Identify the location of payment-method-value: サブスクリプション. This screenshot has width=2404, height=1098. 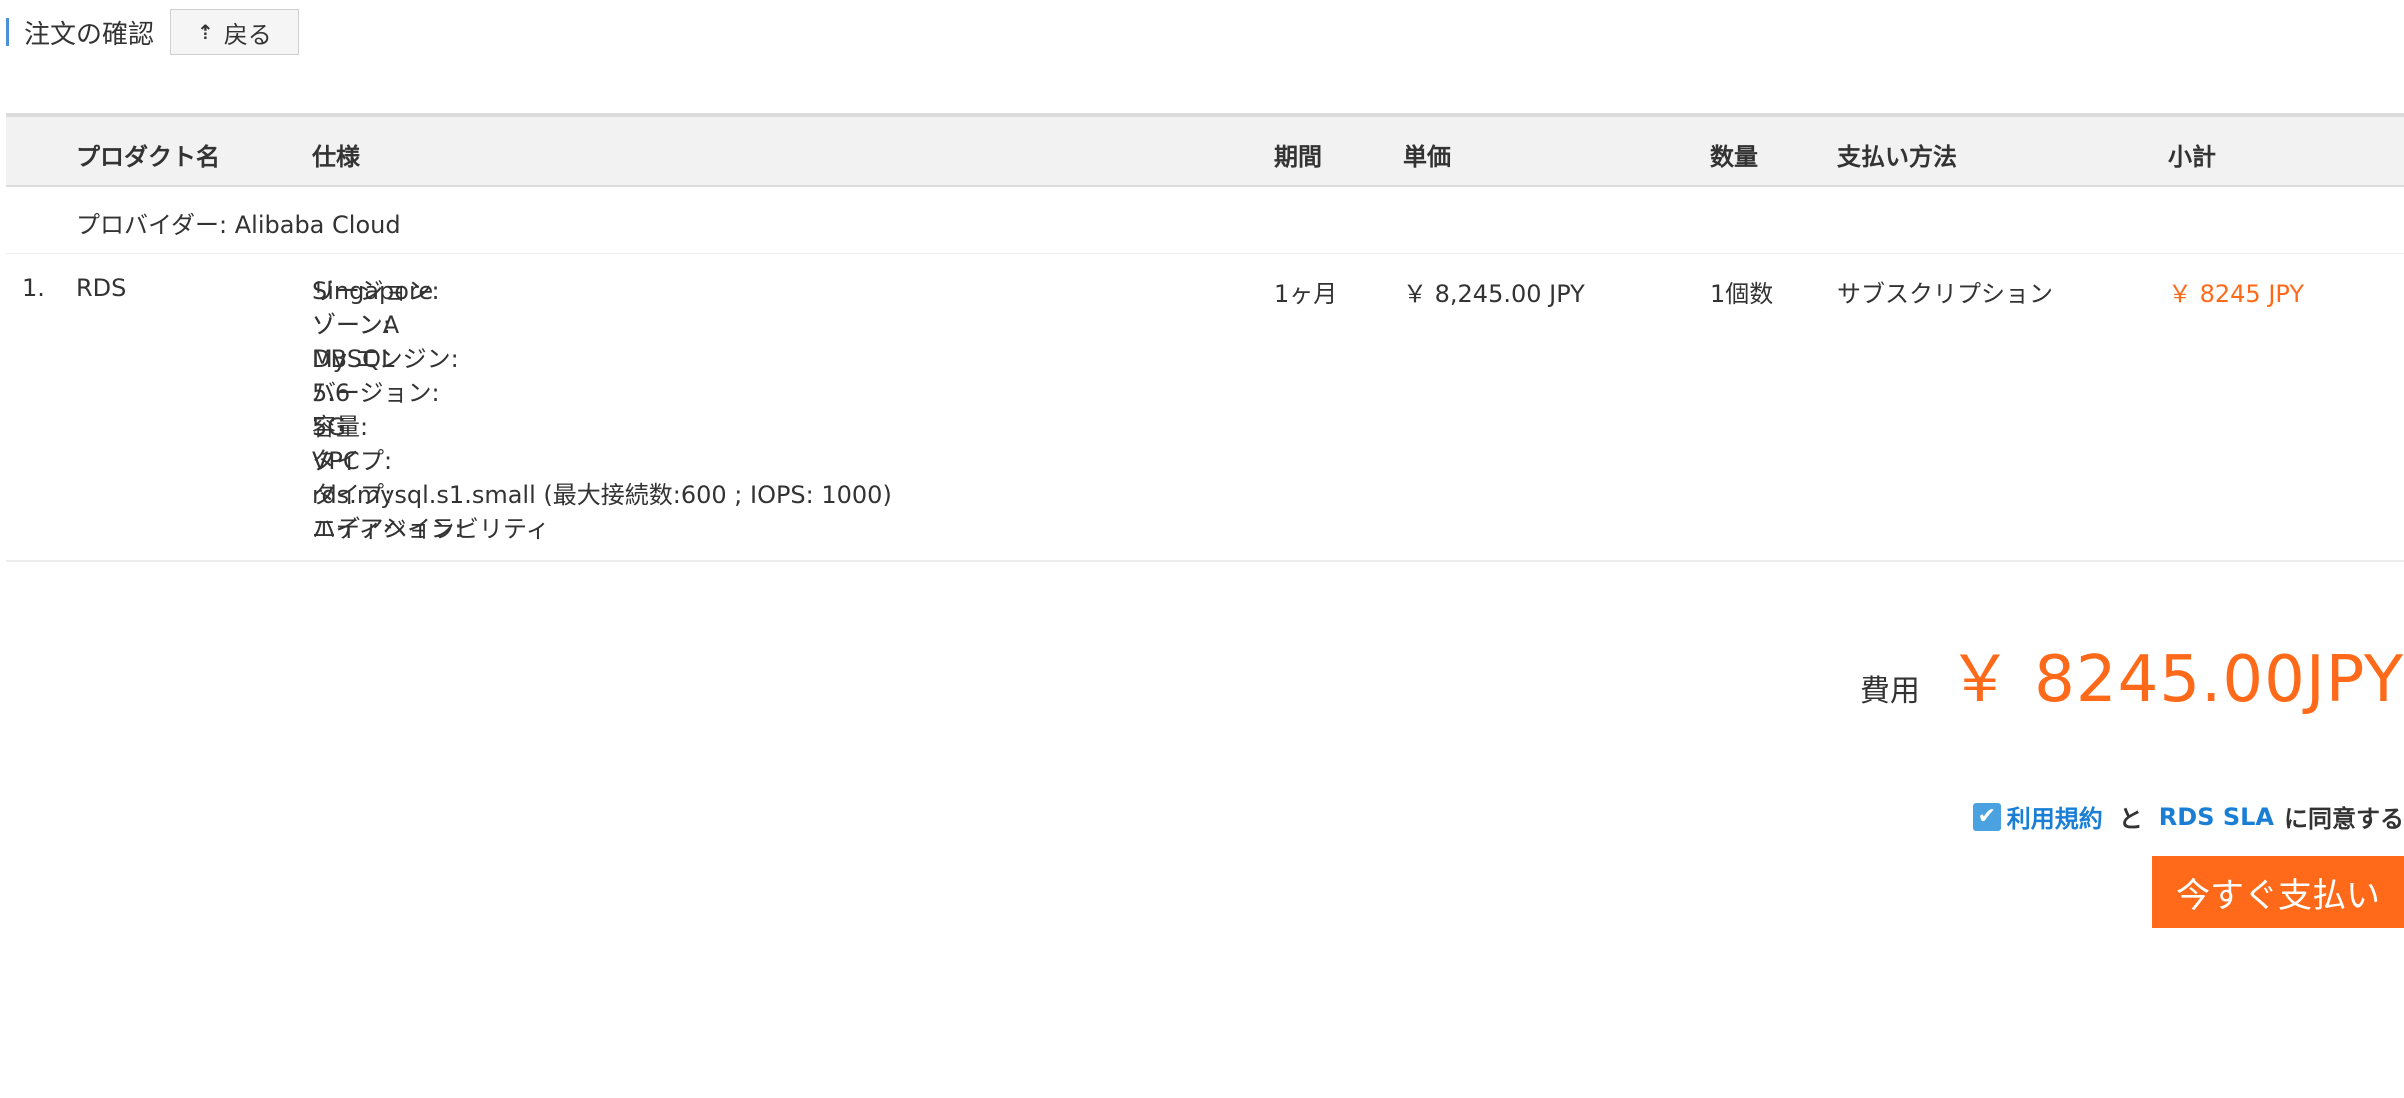
(1945, 294).